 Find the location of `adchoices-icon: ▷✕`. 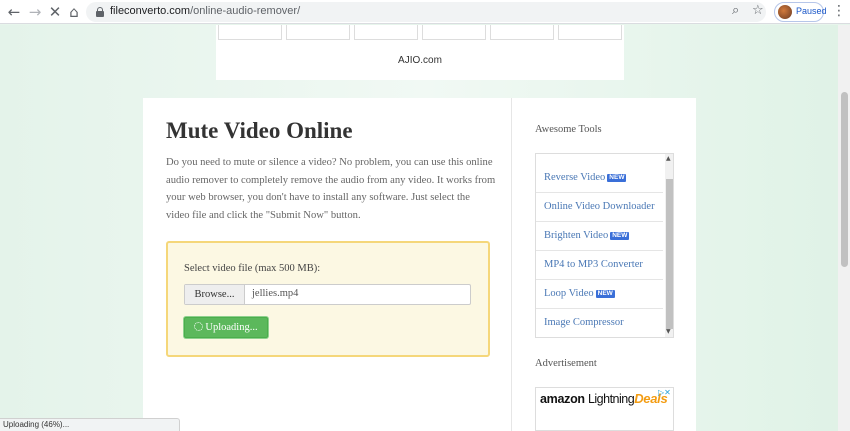

adchoices-icon: ▷✕ is located at coordinates (664, 392).